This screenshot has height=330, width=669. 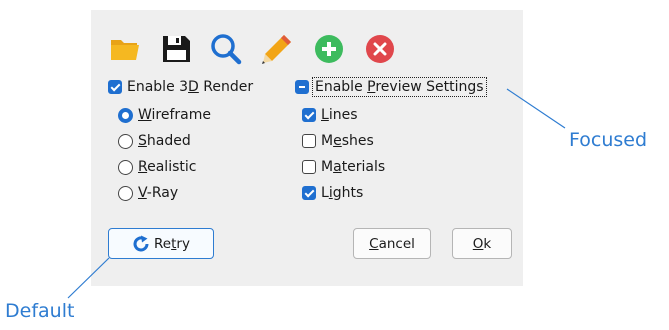 I want to click on radio-vray-label: V-Ray, so click(x=158, y=193).